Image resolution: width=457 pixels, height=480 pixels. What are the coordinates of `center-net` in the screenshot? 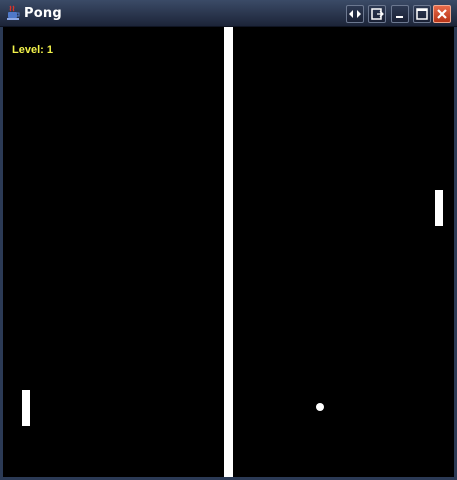 It's located at (228, 252).